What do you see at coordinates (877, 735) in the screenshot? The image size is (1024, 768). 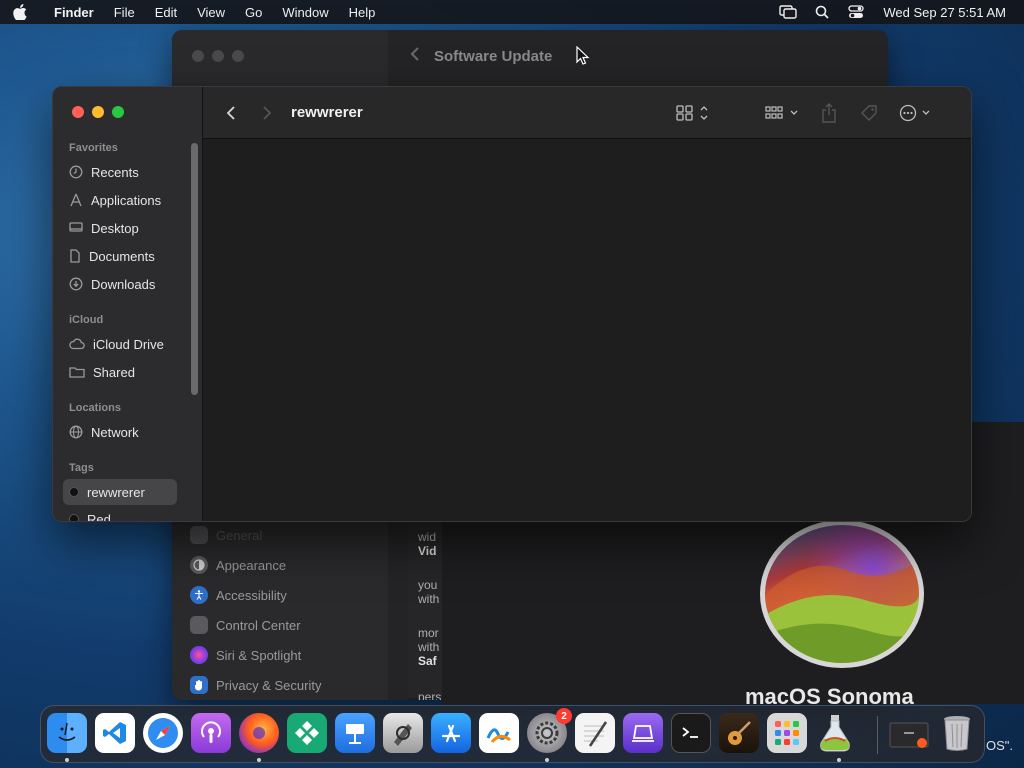 I see `dock-separator` at bounding box center [877, 735].